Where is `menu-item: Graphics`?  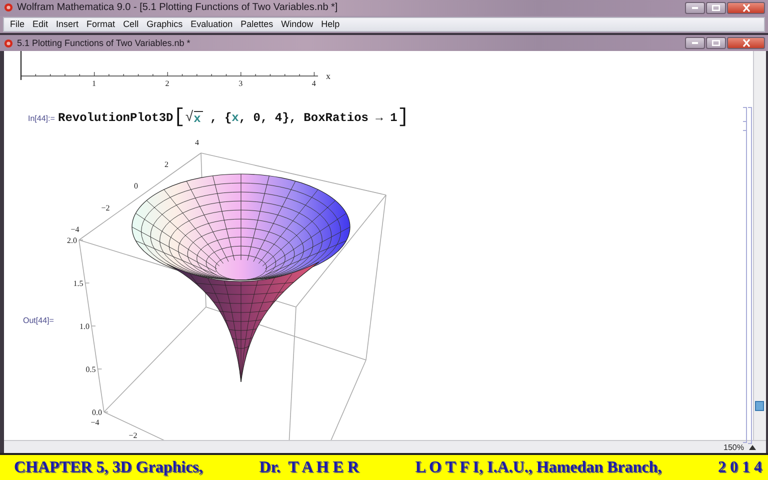 menu-item: Graphics is located at coordinates (164, 24).